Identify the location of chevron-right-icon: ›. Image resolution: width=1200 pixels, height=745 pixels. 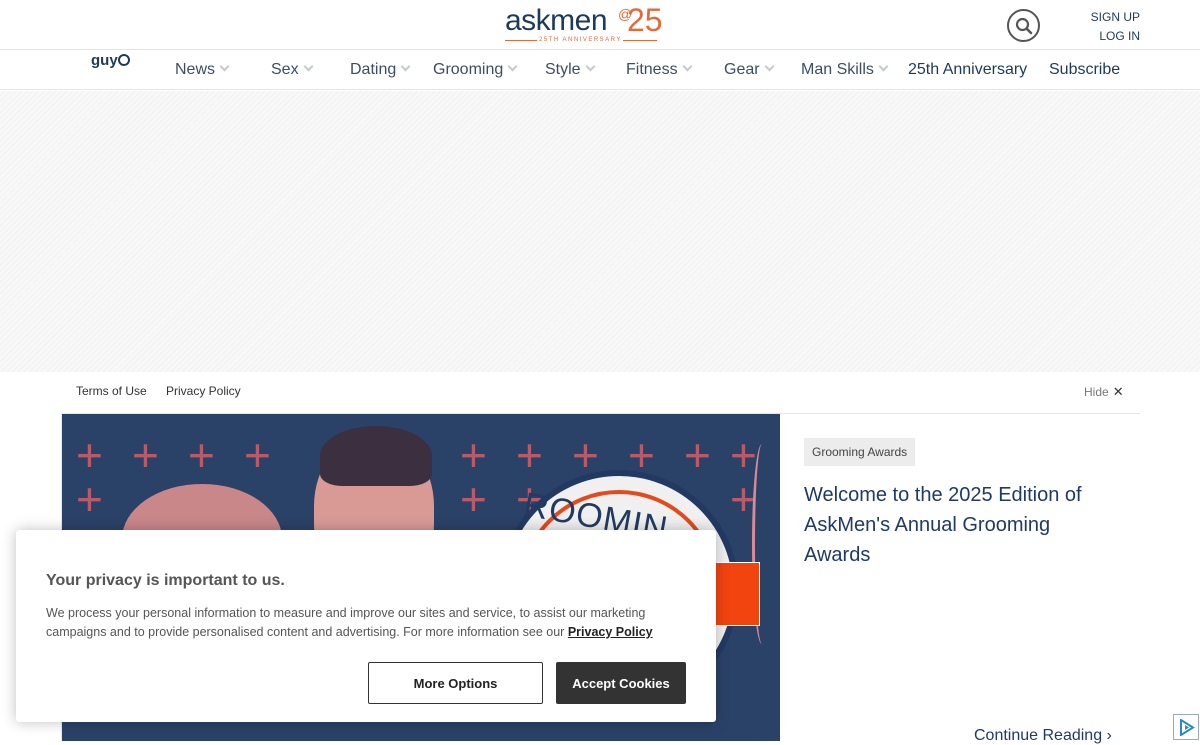
(1109, 735).